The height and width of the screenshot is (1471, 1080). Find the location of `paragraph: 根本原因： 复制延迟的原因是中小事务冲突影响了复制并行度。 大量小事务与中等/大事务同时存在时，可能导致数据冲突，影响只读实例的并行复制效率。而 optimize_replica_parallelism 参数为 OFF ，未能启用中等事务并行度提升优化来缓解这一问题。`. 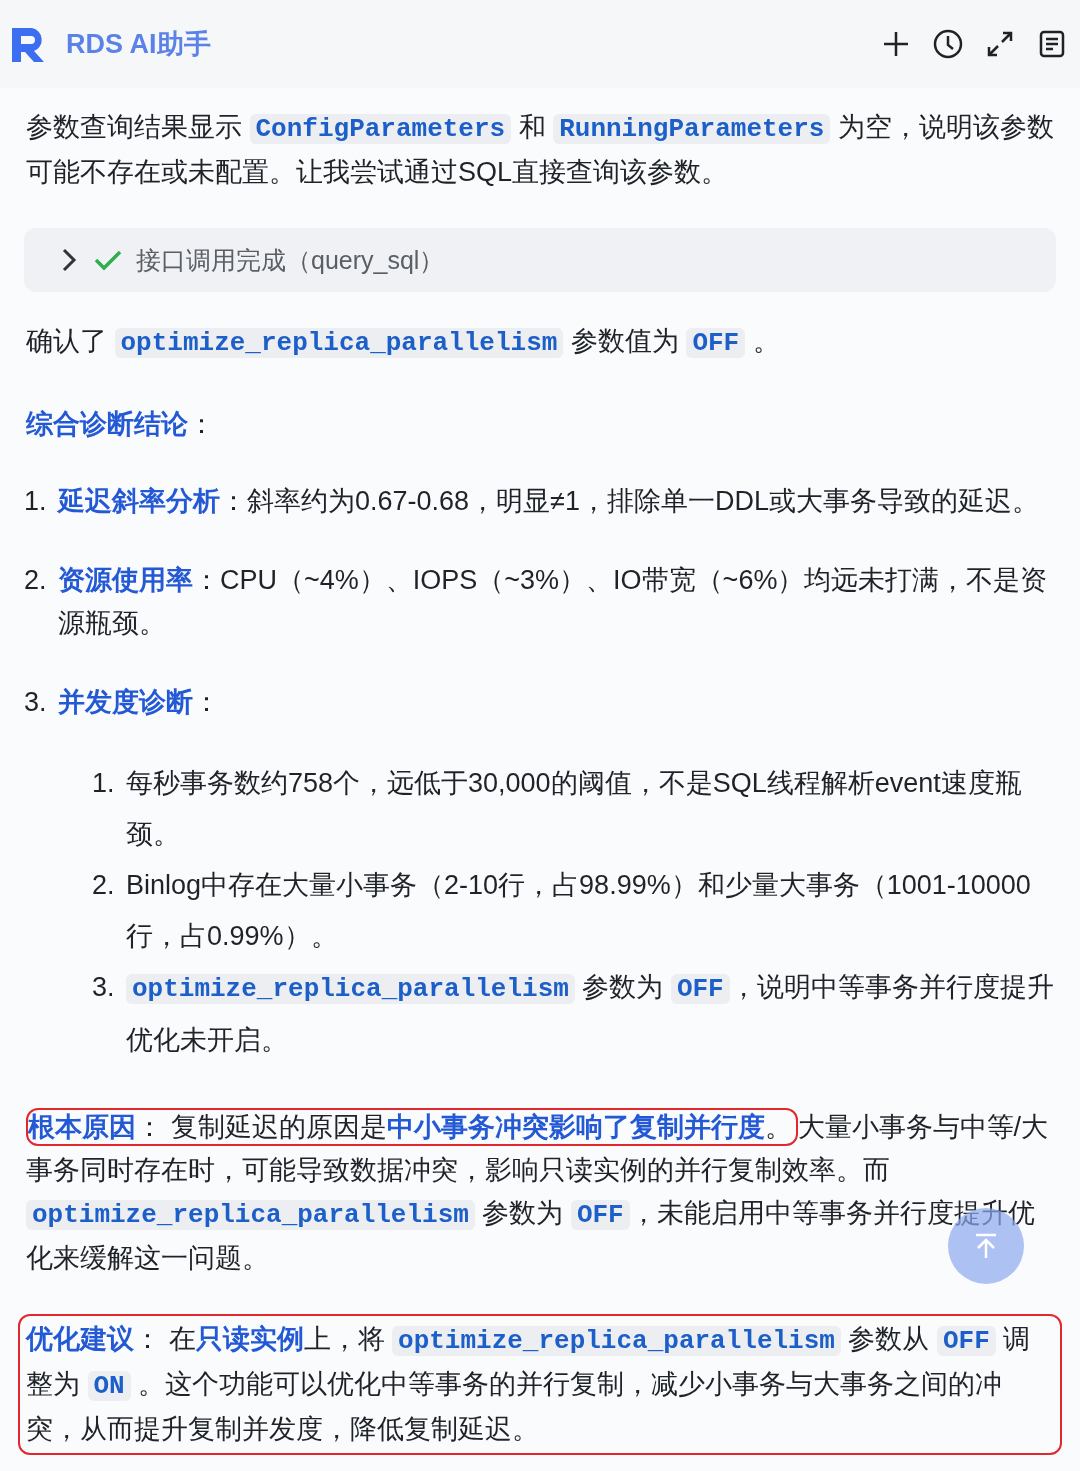

paragraph: 根本原因： 复制延迟的原因是中小事务冲突影响了复制并行度。 大量小事务与中等/大事务同时存在时，可能导致数据冲突，影响只读实例的并行复制效率。而 optimize_replica_parallelism 参数为 OFF ，未能启用中等事务并行度提升优化来缓解这一问题。 is located at coordinates (540, 1193).